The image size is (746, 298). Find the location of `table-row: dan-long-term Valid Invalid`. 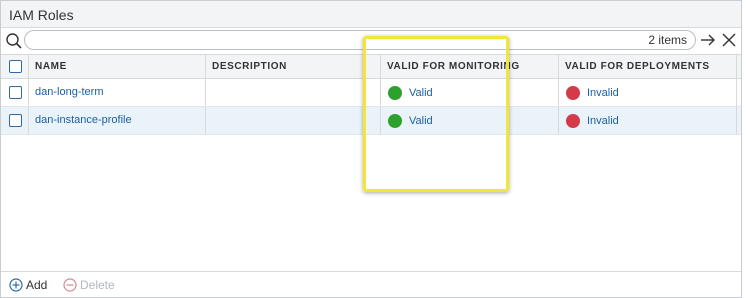

table-row: dan-long-term Valid Invalid is located at coordinates (371, 93).